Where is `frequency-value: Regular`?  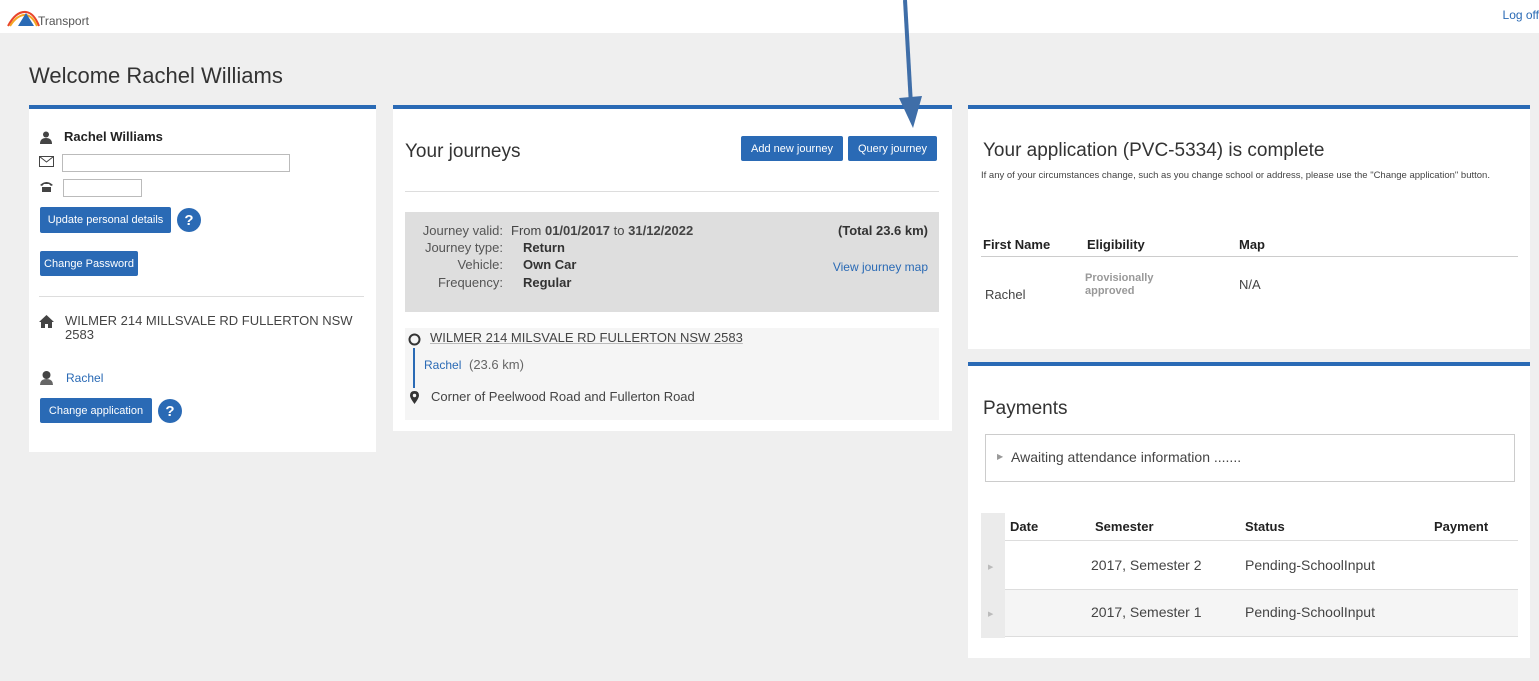 frequency-value: Regular is located at coordinates (547, 282).